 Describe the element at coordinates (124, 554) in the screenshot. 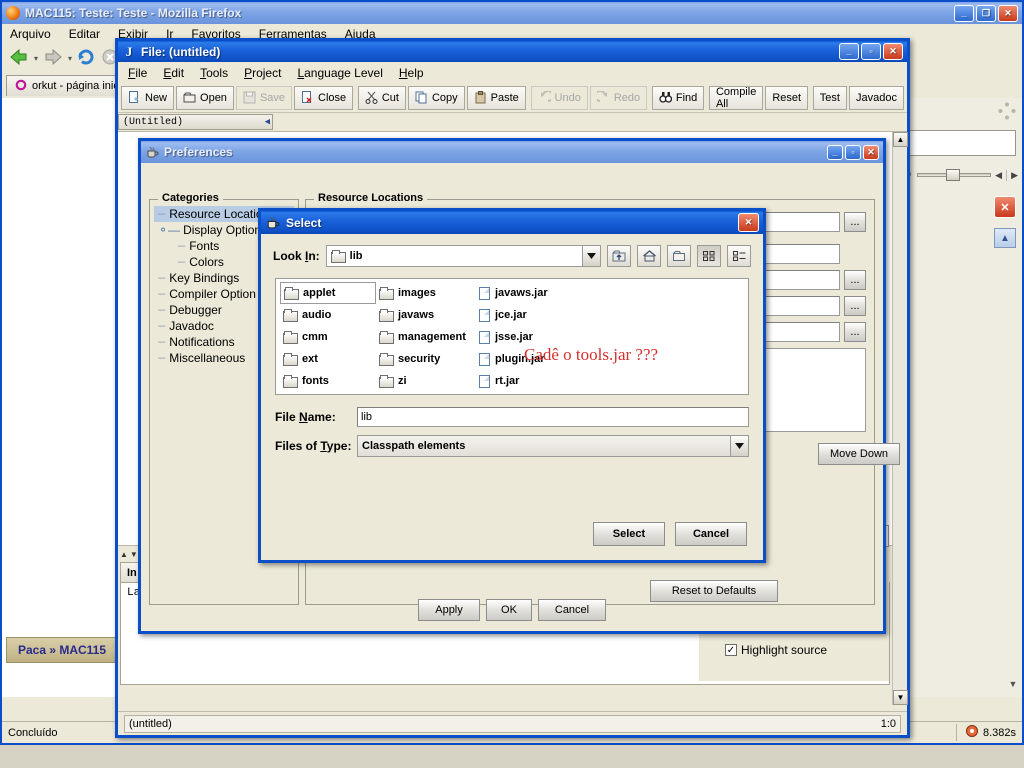

I see `pane-collapse-up-icon: ▲` at that location.